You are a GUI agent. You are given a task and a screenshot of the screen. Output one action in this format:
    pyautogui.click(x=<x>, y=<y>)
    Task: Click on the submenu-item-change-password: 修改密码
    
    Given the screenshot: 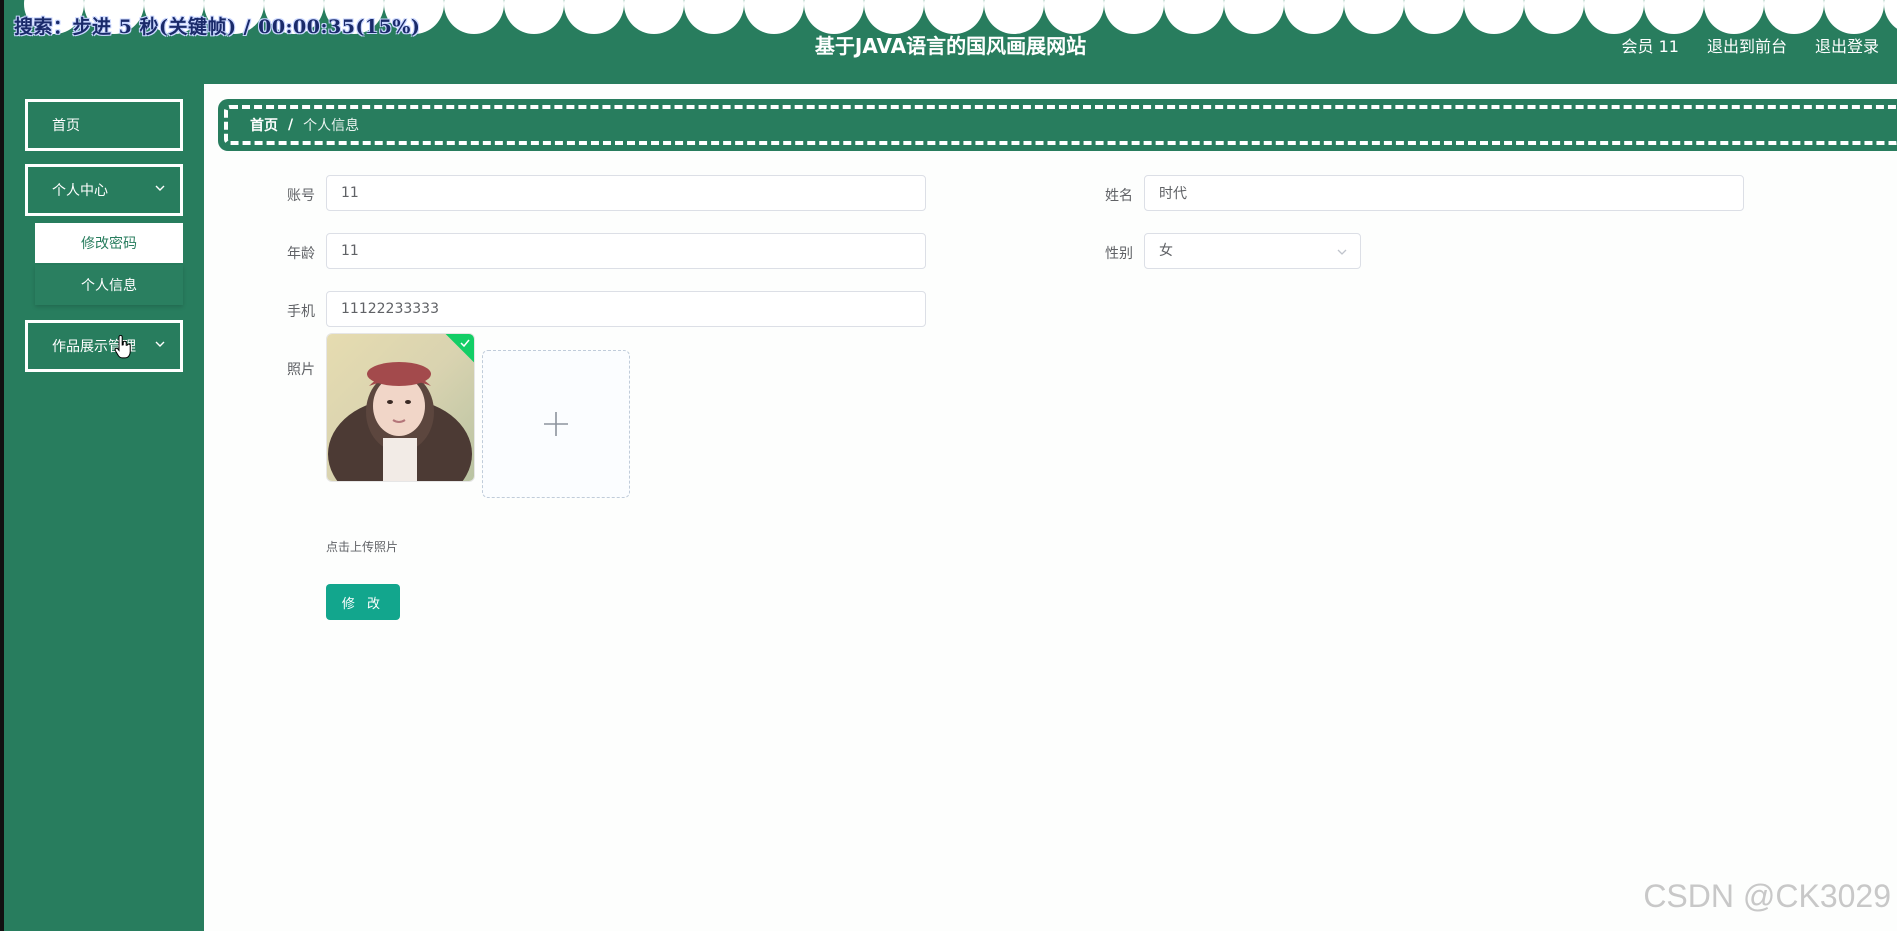 What is the action you would take?
    pyautogui.click(x=109, y=243)
    